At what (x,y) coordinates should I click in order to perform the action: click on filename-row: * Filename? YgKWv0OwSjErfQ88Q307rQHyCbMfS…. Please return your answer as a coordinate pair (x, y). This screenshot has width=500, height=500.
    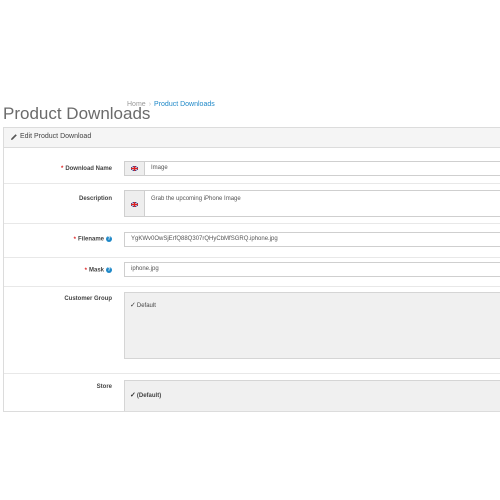
    Looking at the image, I should click on (252, 241).